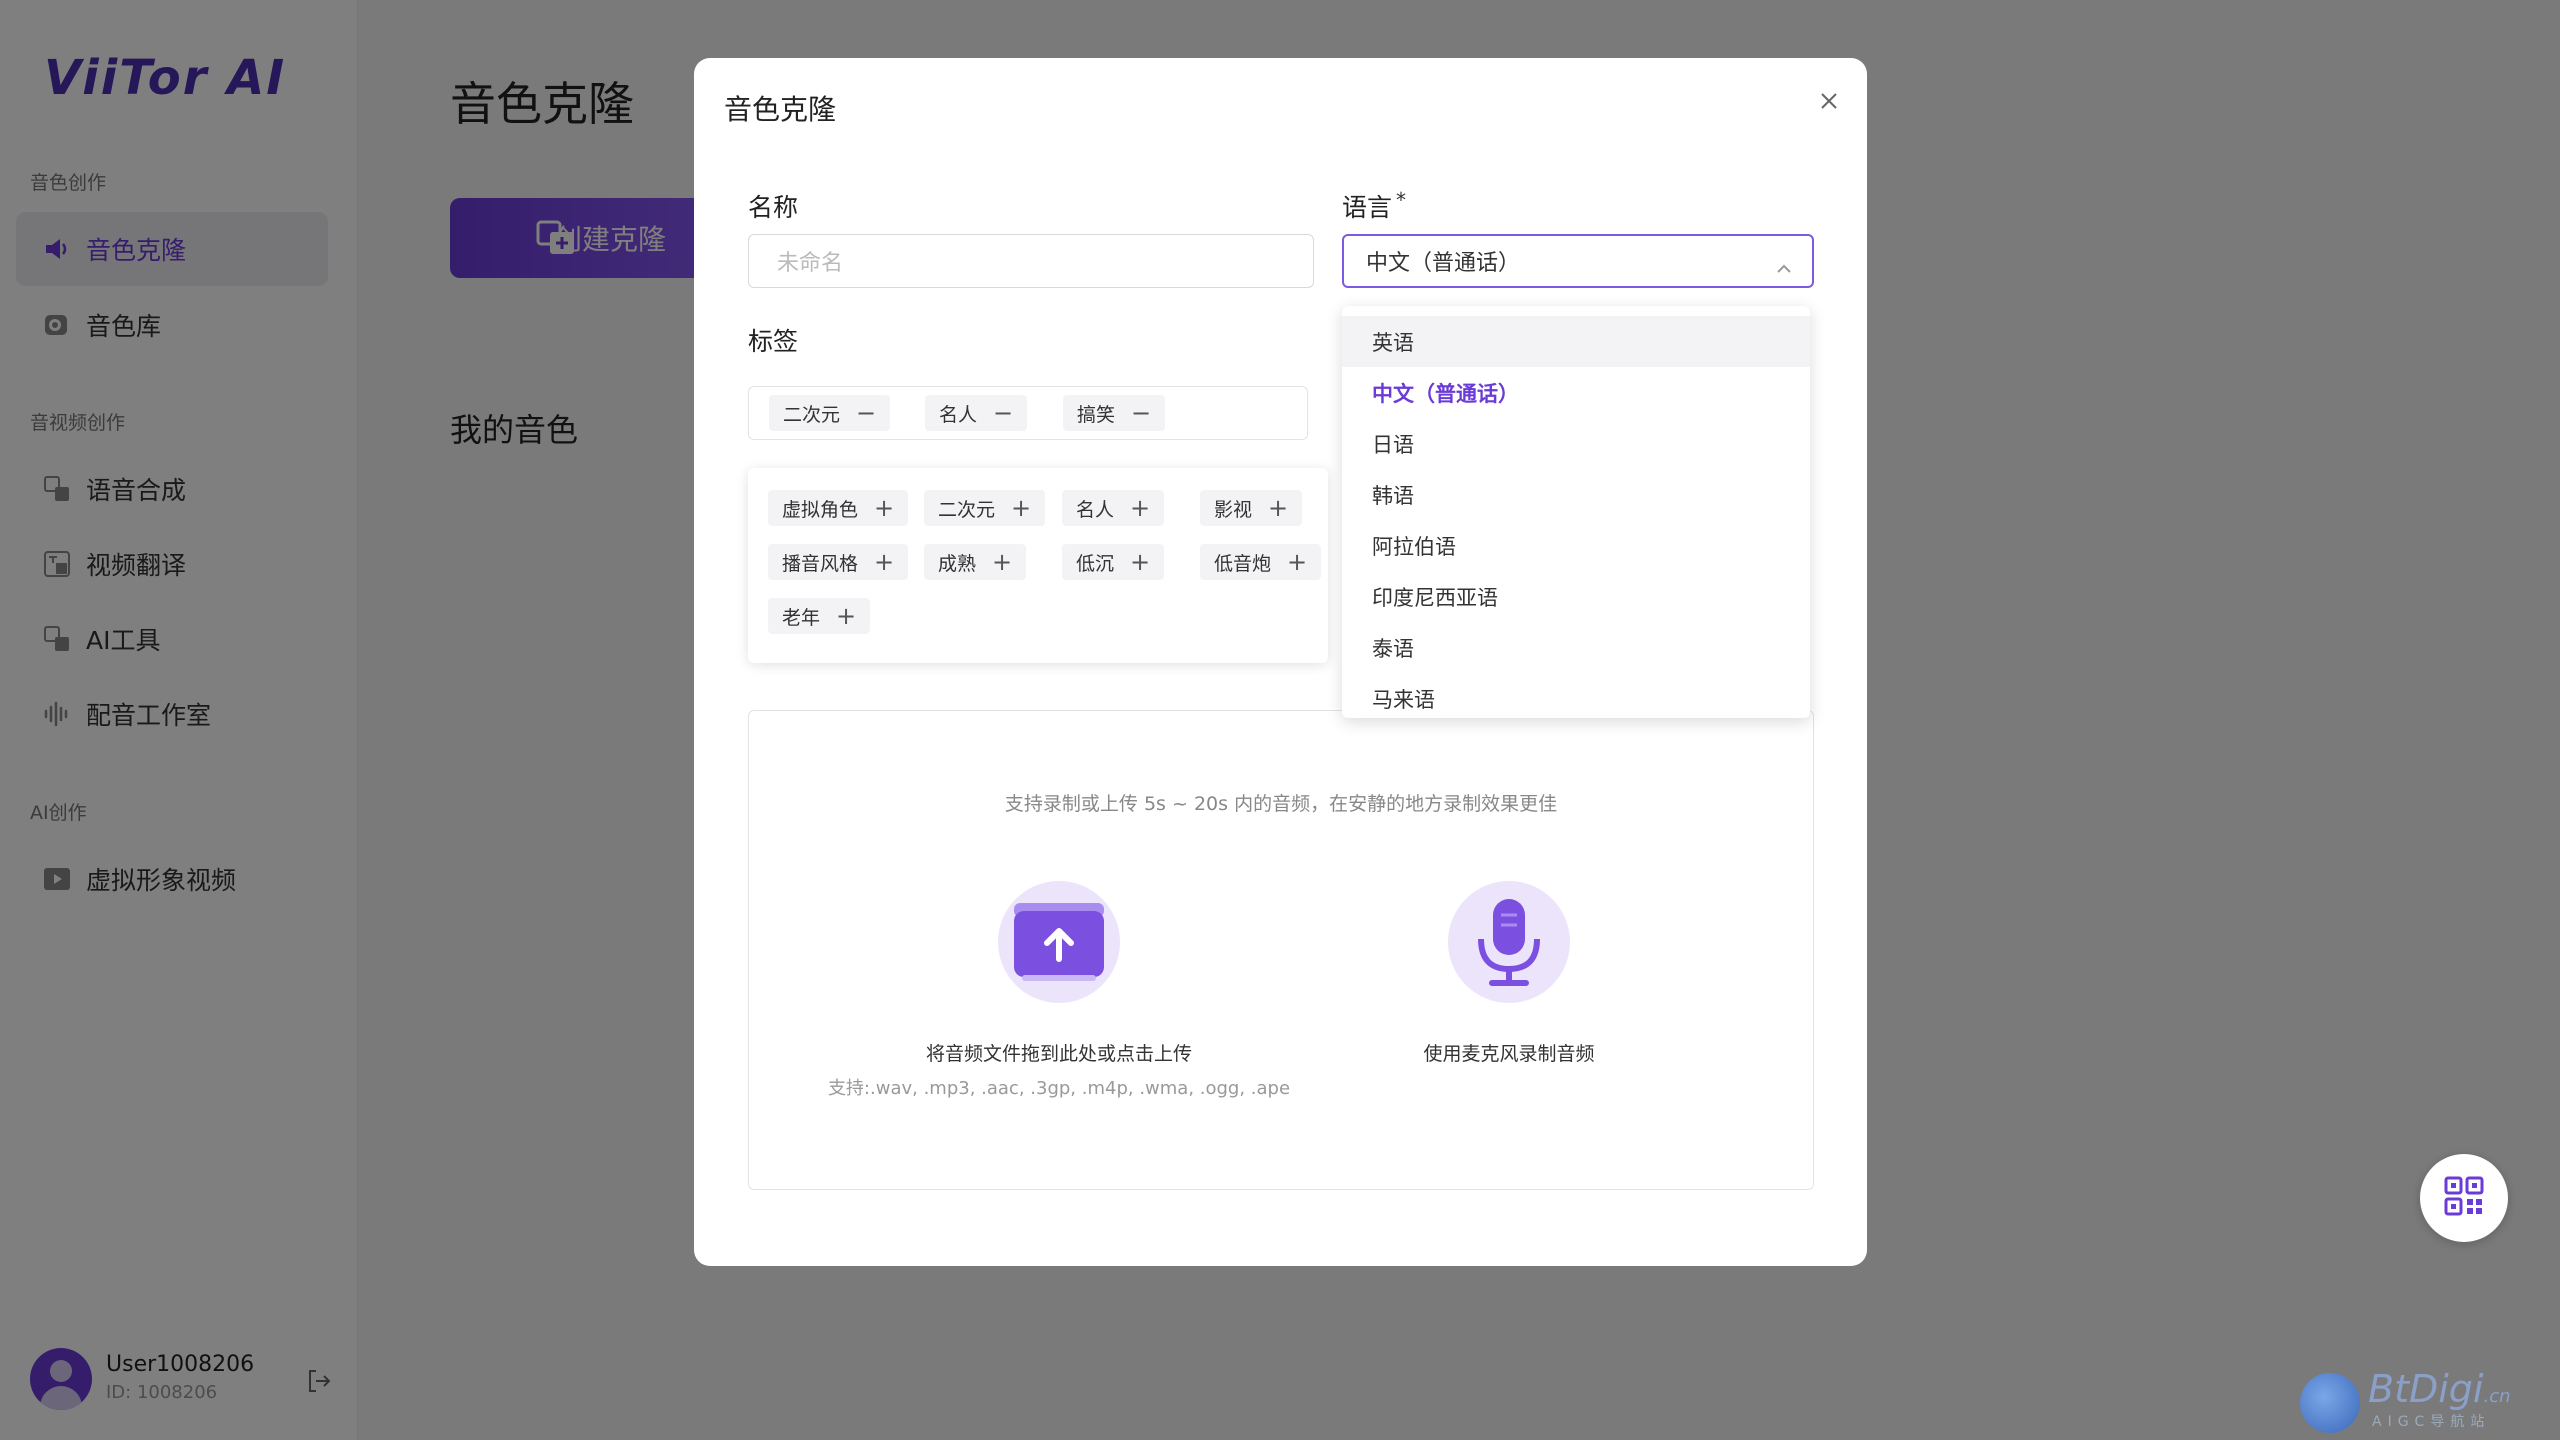 The image size is (2560, 1440). What do you see at coordinates (1784, 264) in the screenshot?
I see `chevron-up-icon` at bounding box center [1784, 264].